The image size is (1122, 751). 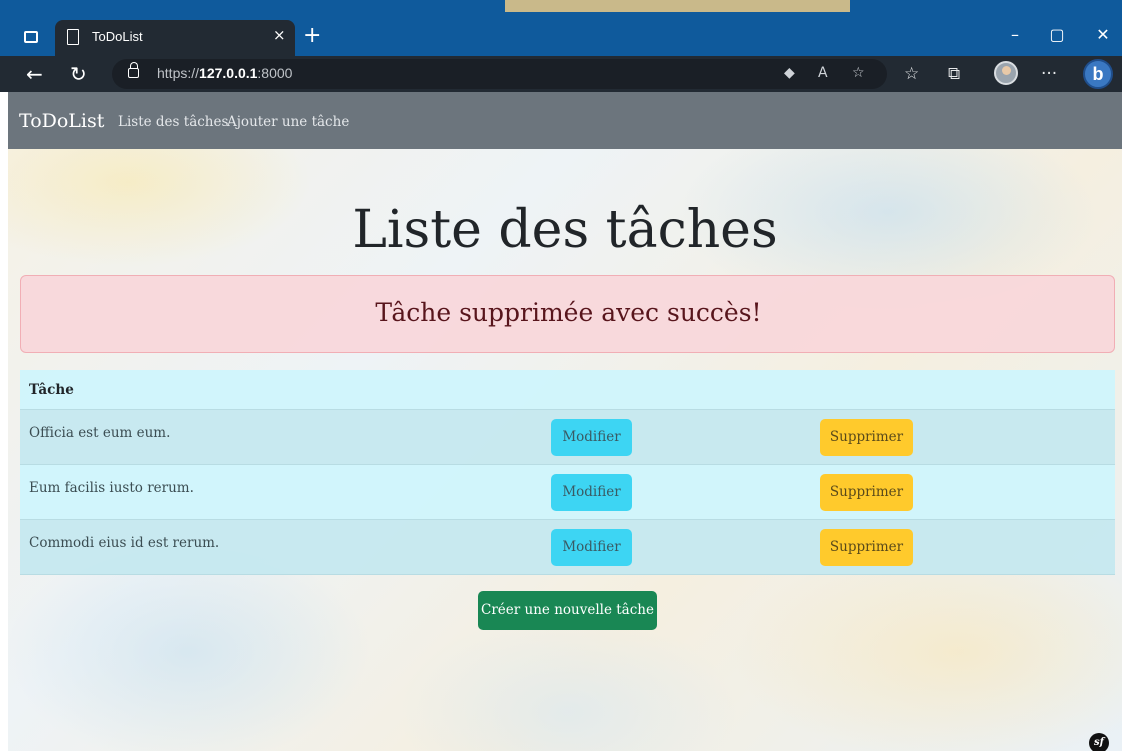 What do you see at coordinates (279, 35) in the screenshot?
I see `tab-close-icon: ×` at bounding box center [279, 35].